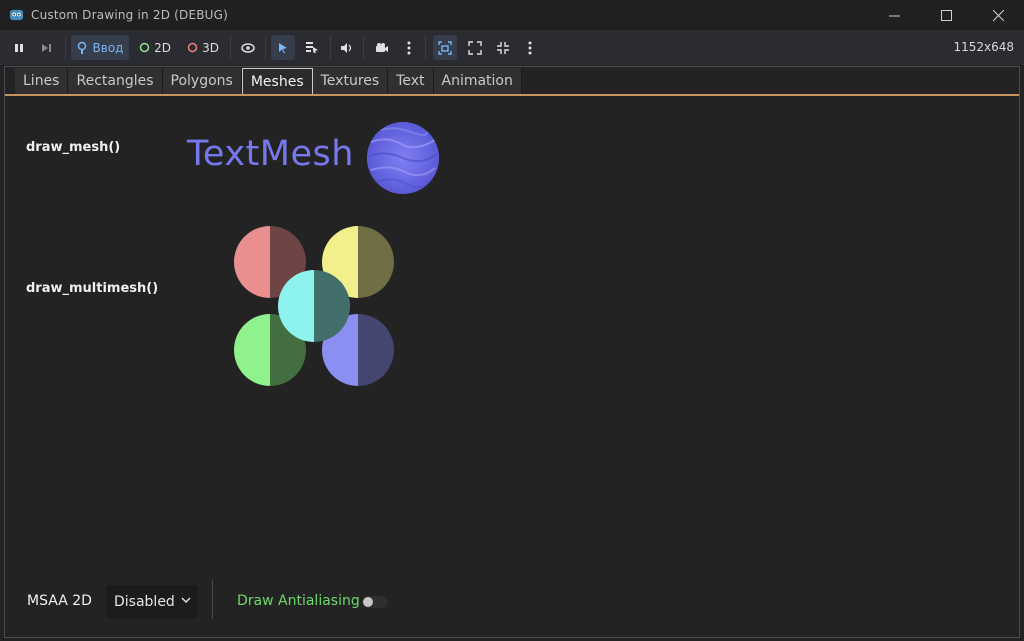 The image size is (1024, 641). I want to click on minimize-icon, so click(894, 15).